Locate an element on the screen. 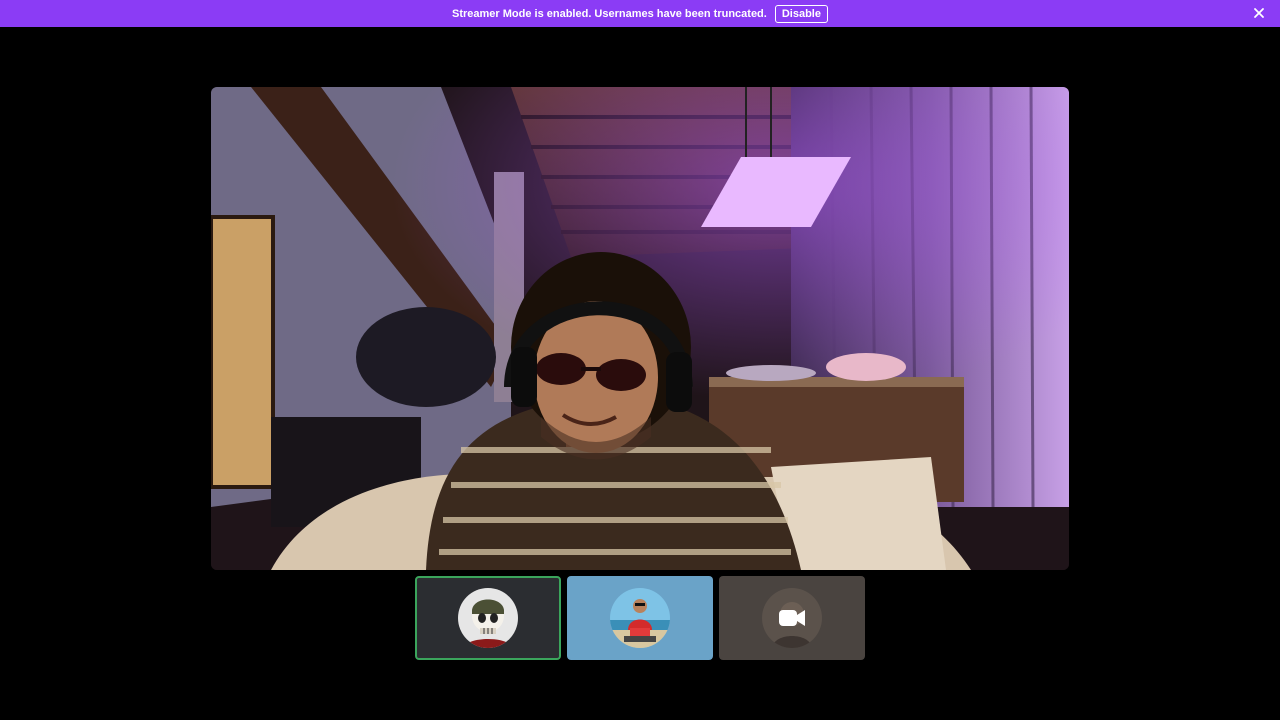 This screenshot has width=1280, height=720. man-red-shirt-avatar is located at coordinates (640, 618).